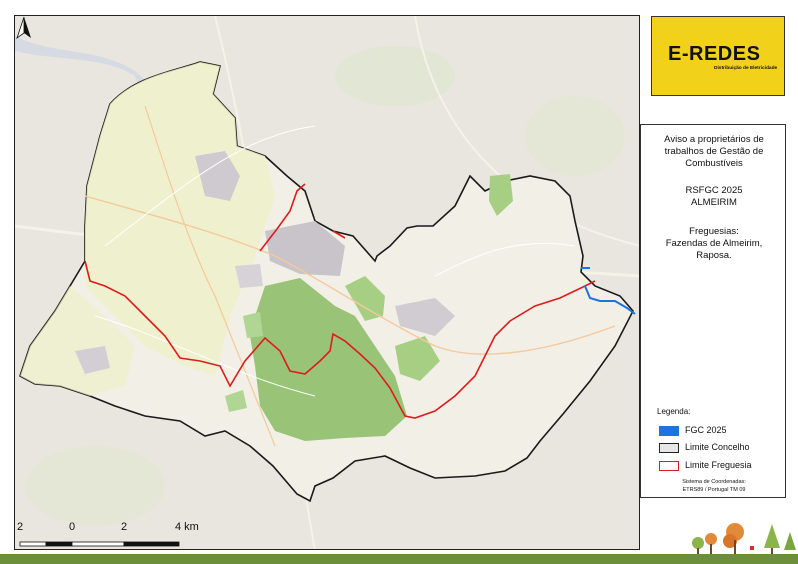  What do you see at coordinates (399, 559) in the screenshot?
I see `bottom-decorative-bar` at bounding box center [399, 559].